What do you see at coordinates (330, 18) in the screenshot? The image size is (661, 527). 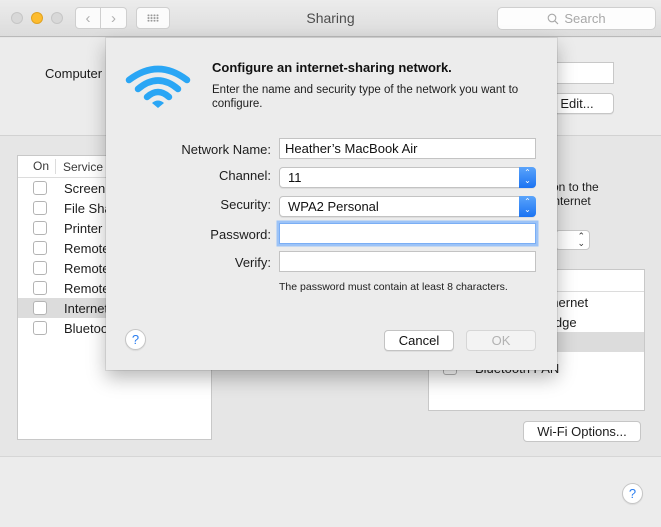 I see `title-bar: ‹ › Sharing Search` at bounding box center [330, 18].